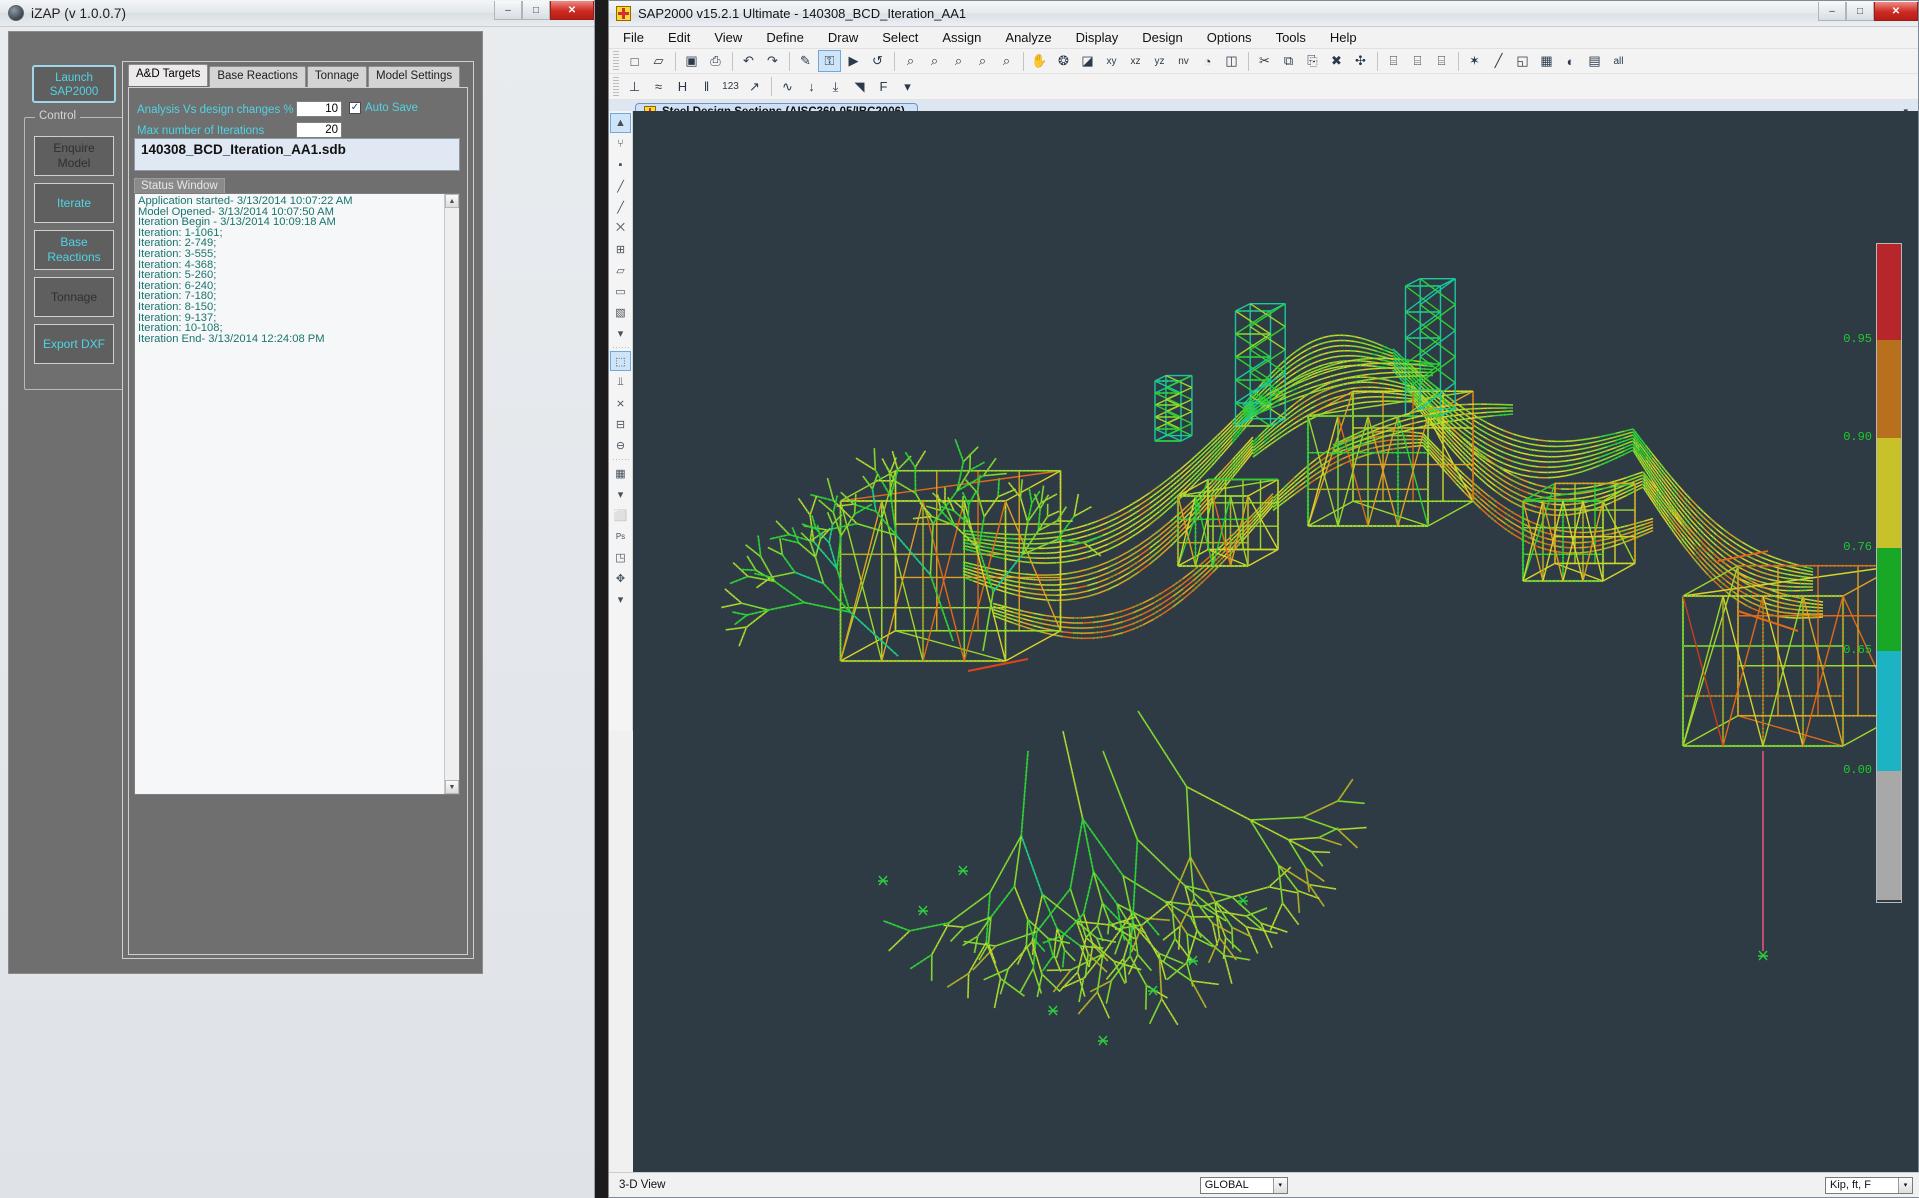 Image resolution: width=1919 pixels, height=1198 pixels. What do you see at coordinates (754, 87) in the screenshot?
I see `frame-local-axes-icon: ↗` at bounding box center [754, 87].